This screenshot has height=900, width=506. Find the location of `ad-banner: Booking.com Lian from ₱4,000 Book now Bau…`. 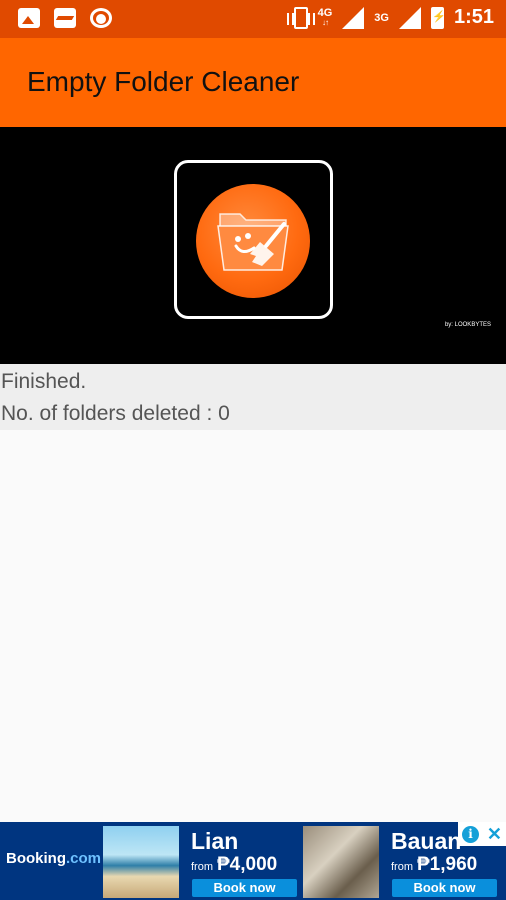

ad-banner: Booking.com Lian from ₱4,000 Book now Bau… is located at coordinates (253, 861).